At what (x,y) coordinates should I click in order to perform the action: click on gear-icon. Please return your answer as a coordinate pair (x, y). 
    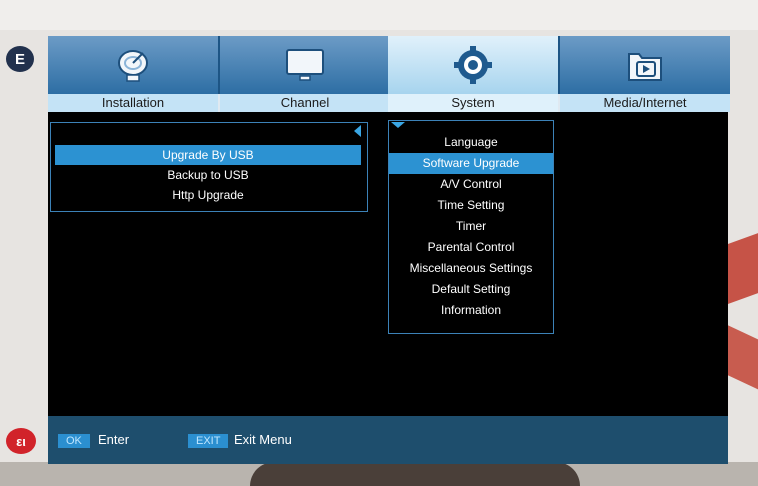
    Looking at the image, I should click on (473, 65).